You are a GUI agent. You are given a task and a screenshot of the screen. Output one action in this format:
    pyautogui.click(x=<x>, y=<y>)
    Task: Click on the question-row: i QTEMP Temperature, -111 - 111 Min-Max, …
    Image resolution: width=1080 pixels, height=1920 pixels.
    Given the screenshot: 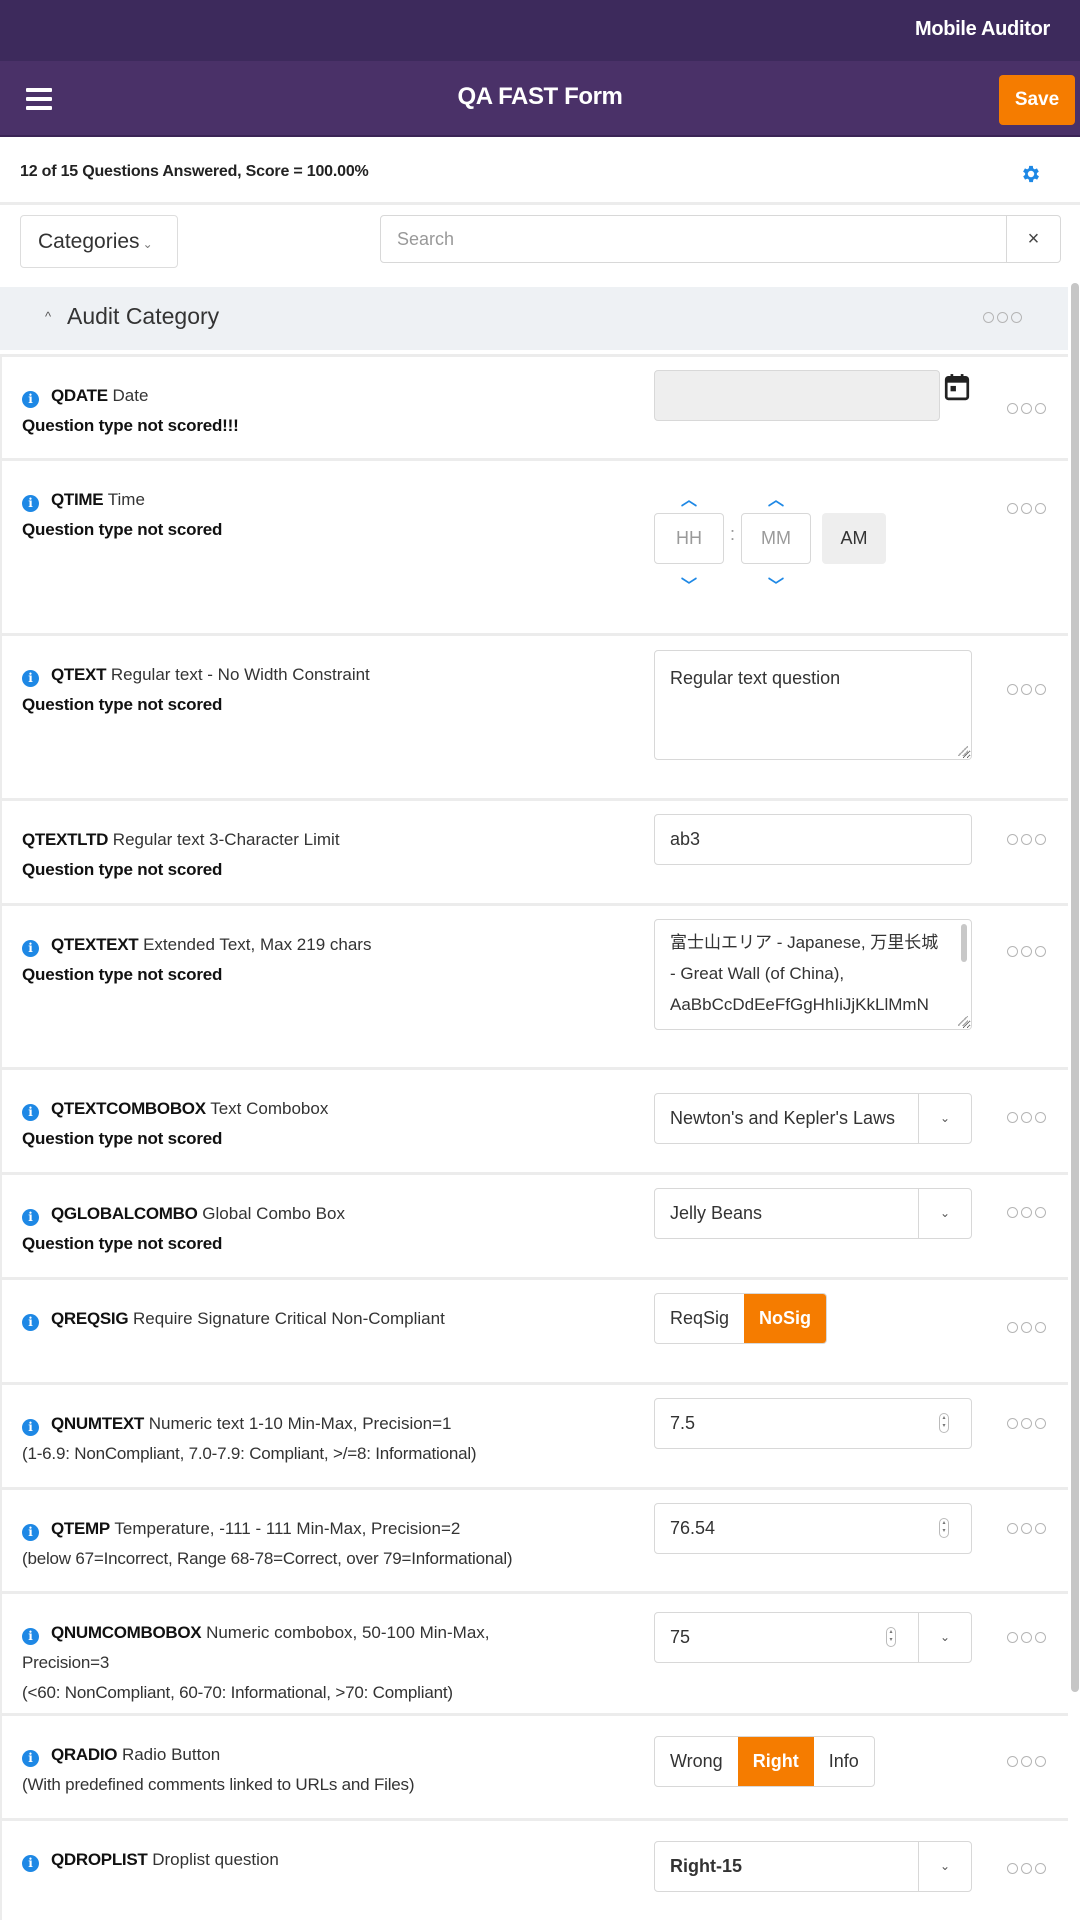 What is the action you would take?
    pyautogui.click(x=534, y=1539)
    